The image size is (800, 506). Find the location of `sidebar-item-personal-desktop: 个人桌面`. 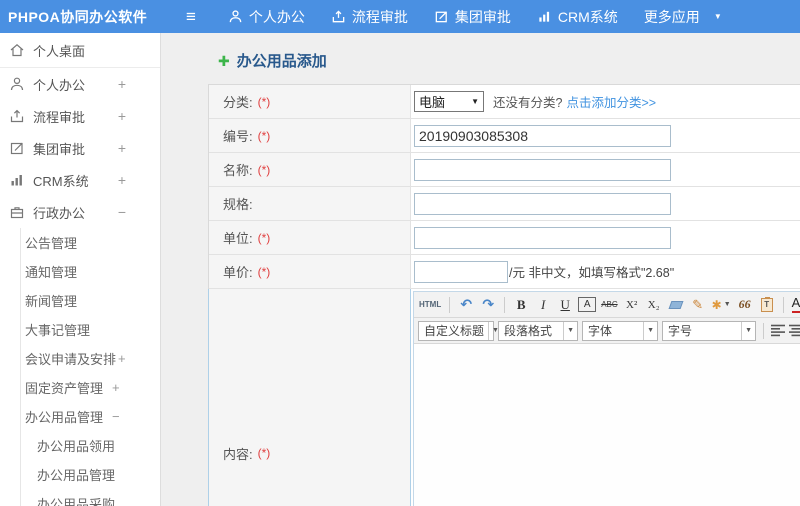

sidebar-item-personal-desktop: 个人桌面 is located at coordinates (80, 50).